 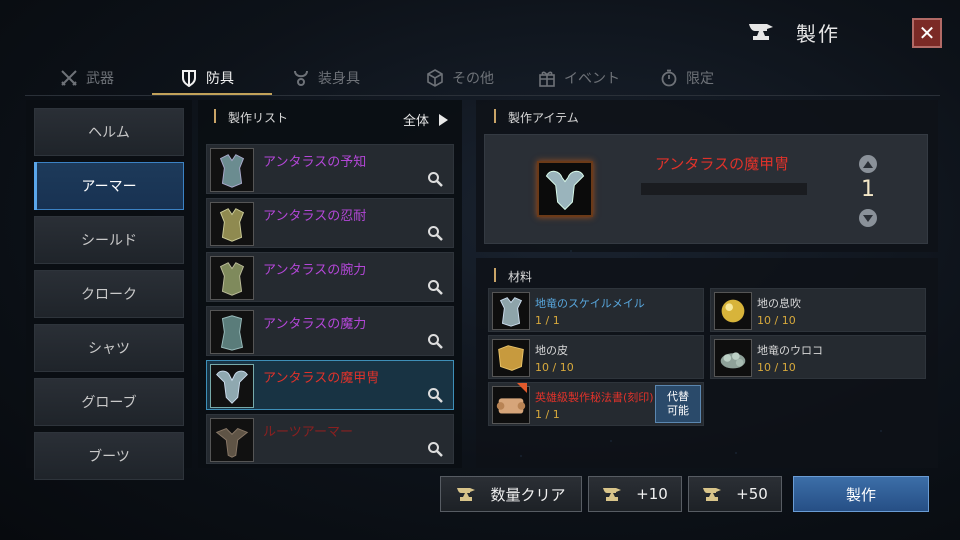 I want to click on plus50-label: +50, so click(x=752, y=494).